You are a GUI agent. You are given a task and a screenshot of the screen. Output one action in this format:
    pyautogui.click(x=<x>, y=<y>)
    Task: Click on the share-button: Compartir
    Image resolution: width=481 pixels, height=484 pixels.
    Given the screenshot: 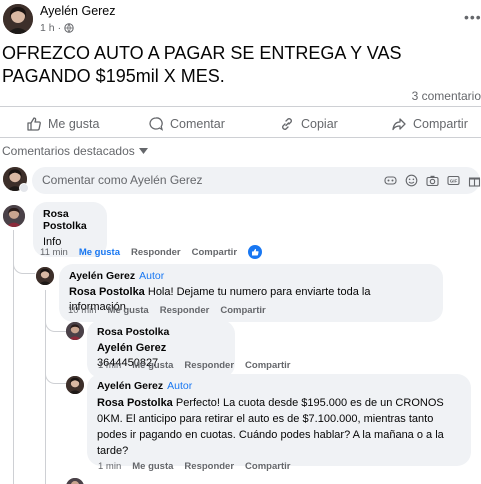 What is the action you would take?
    pyautogui.click(x=429, y=124)
    